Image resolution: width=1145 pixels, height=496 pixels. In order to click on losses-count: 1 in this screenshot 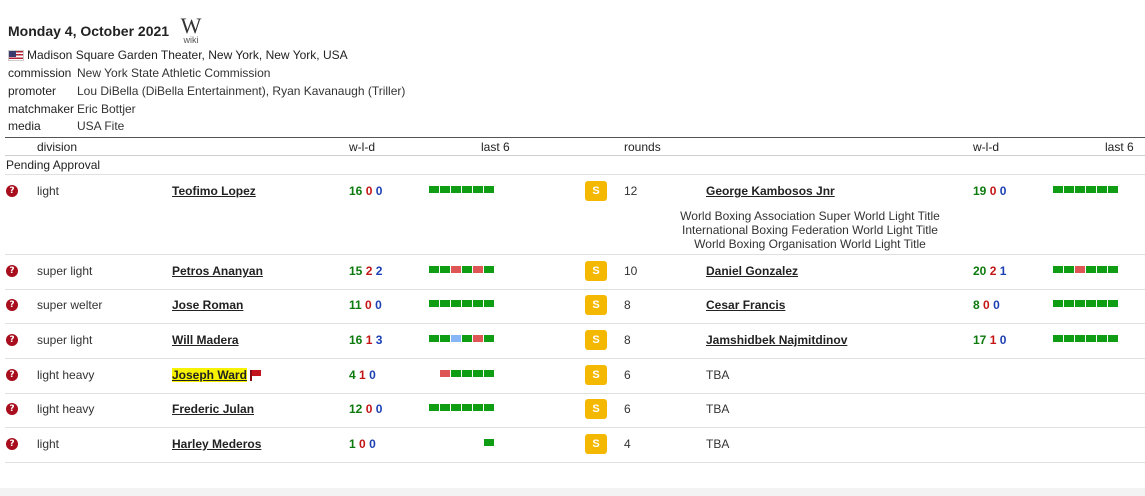, I will do `click(993, 340)`.